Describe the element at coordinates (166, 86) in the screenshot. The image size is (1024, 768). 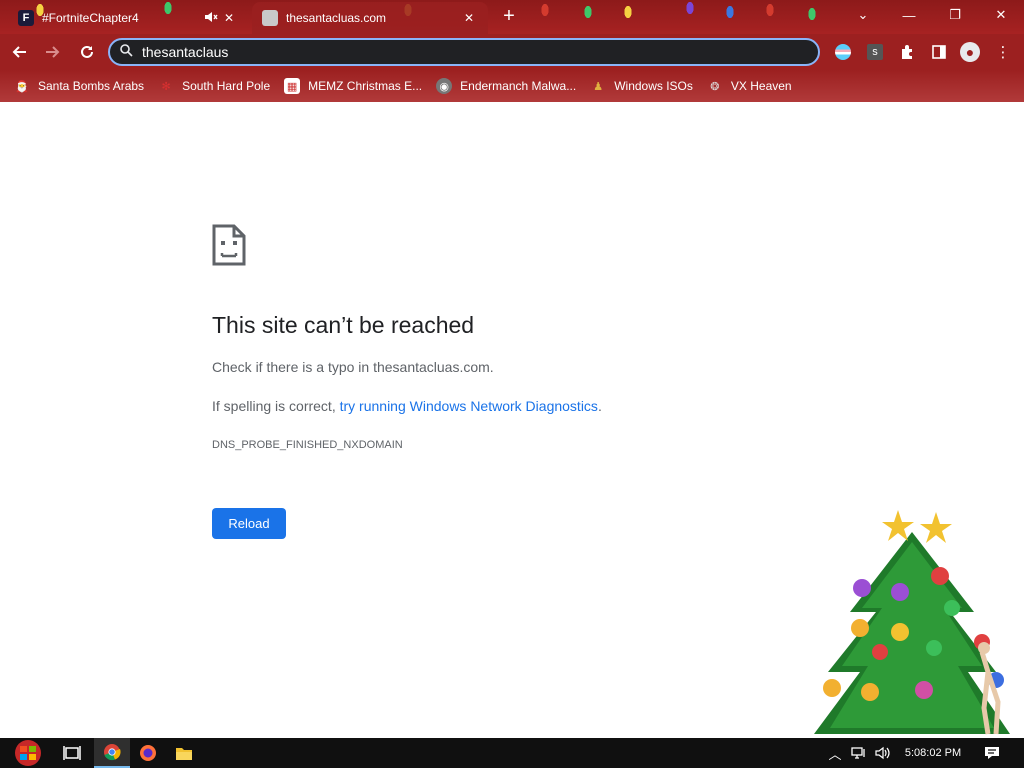
I see `snowflake-icon: ✻` at that location.